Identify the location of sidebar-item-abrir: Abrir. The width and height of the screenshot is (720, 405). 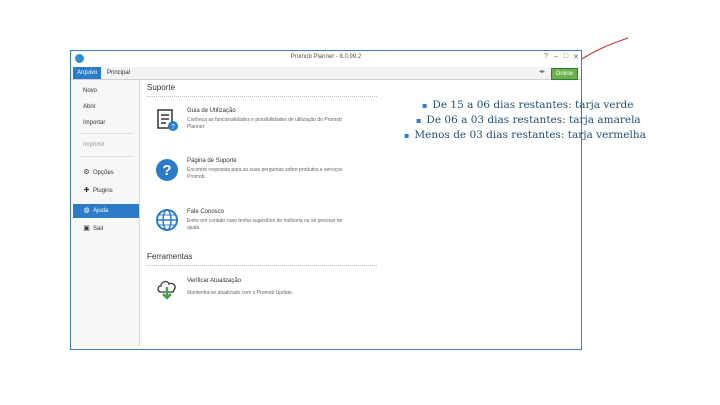
(106, 107).